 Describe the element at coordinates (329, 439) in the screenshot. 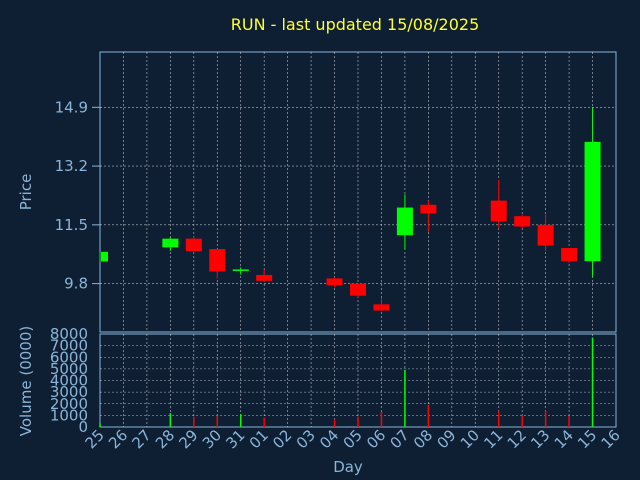

I see `x-tick-label: 04` at that location.